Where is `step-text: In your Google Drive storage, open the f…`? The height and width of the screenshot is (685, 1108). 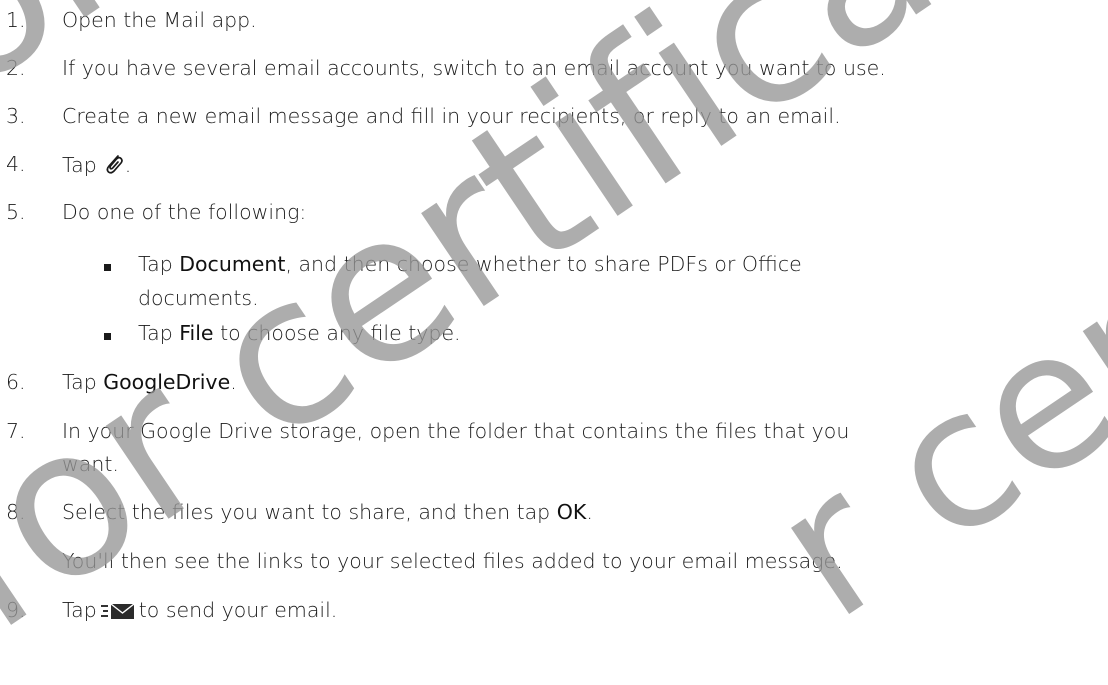
step-text: In your Google Drive storage, open the f… is located at coordinates (456, 431).